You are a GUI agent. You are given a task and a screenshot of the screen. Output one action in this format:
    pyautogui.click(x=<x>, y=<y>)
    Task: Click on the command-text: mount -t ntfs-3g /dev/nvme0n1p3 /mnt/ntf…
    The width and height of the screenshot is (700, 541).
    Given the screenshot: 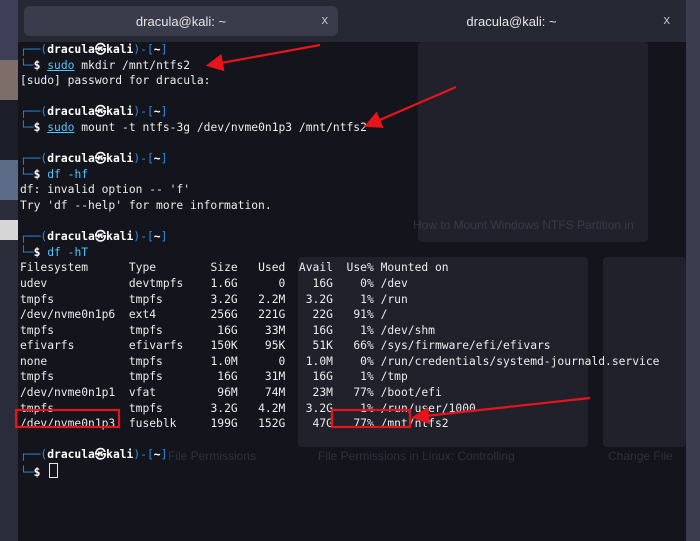 What is the action you would take?
    pyautogui.click(x=220, y=127)
    